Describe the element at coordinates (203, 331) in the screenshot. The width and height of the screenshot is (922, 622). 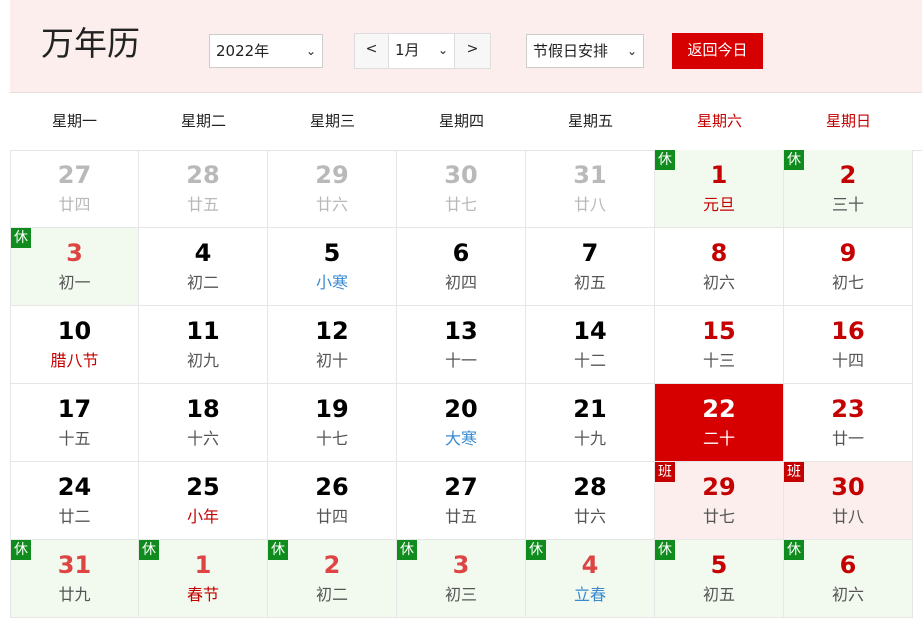
I see `day-number: 11` at that location.